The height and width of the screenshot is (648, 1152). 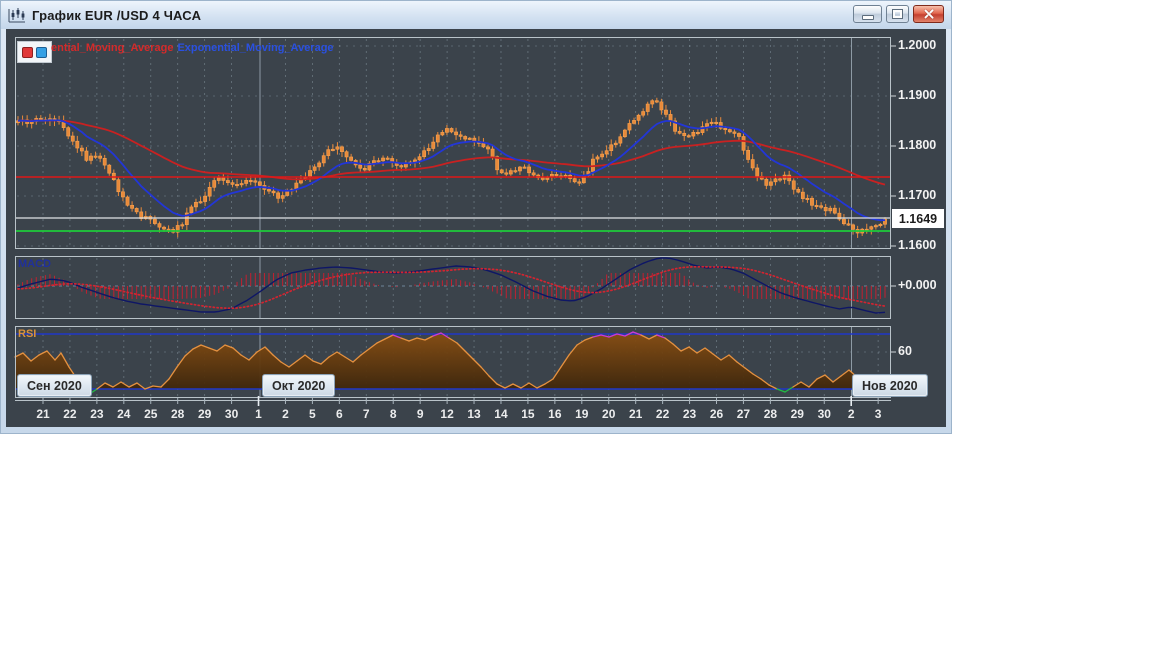 What do you see at coordinates (905, 351) in the screenshot?
I see `rsi-level-label: 60` at bounding box center [905, 351].